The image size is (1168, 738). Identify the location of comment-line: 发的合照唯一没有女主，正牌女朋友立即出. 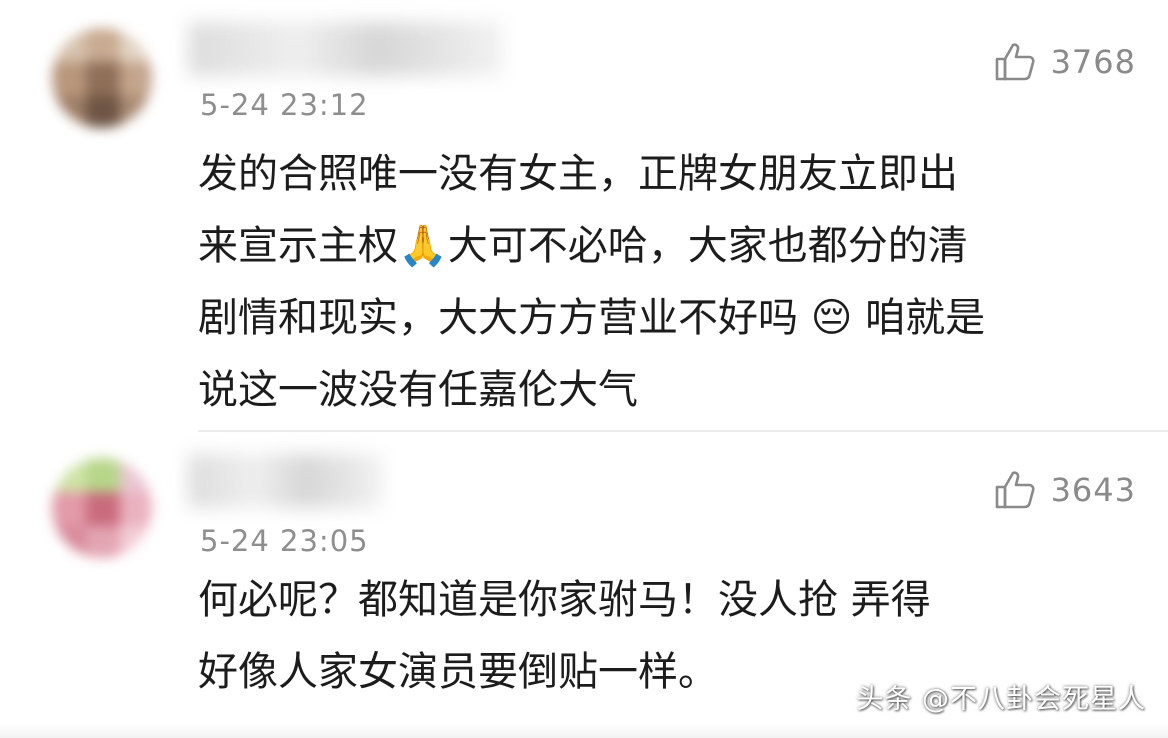
(578, 174).